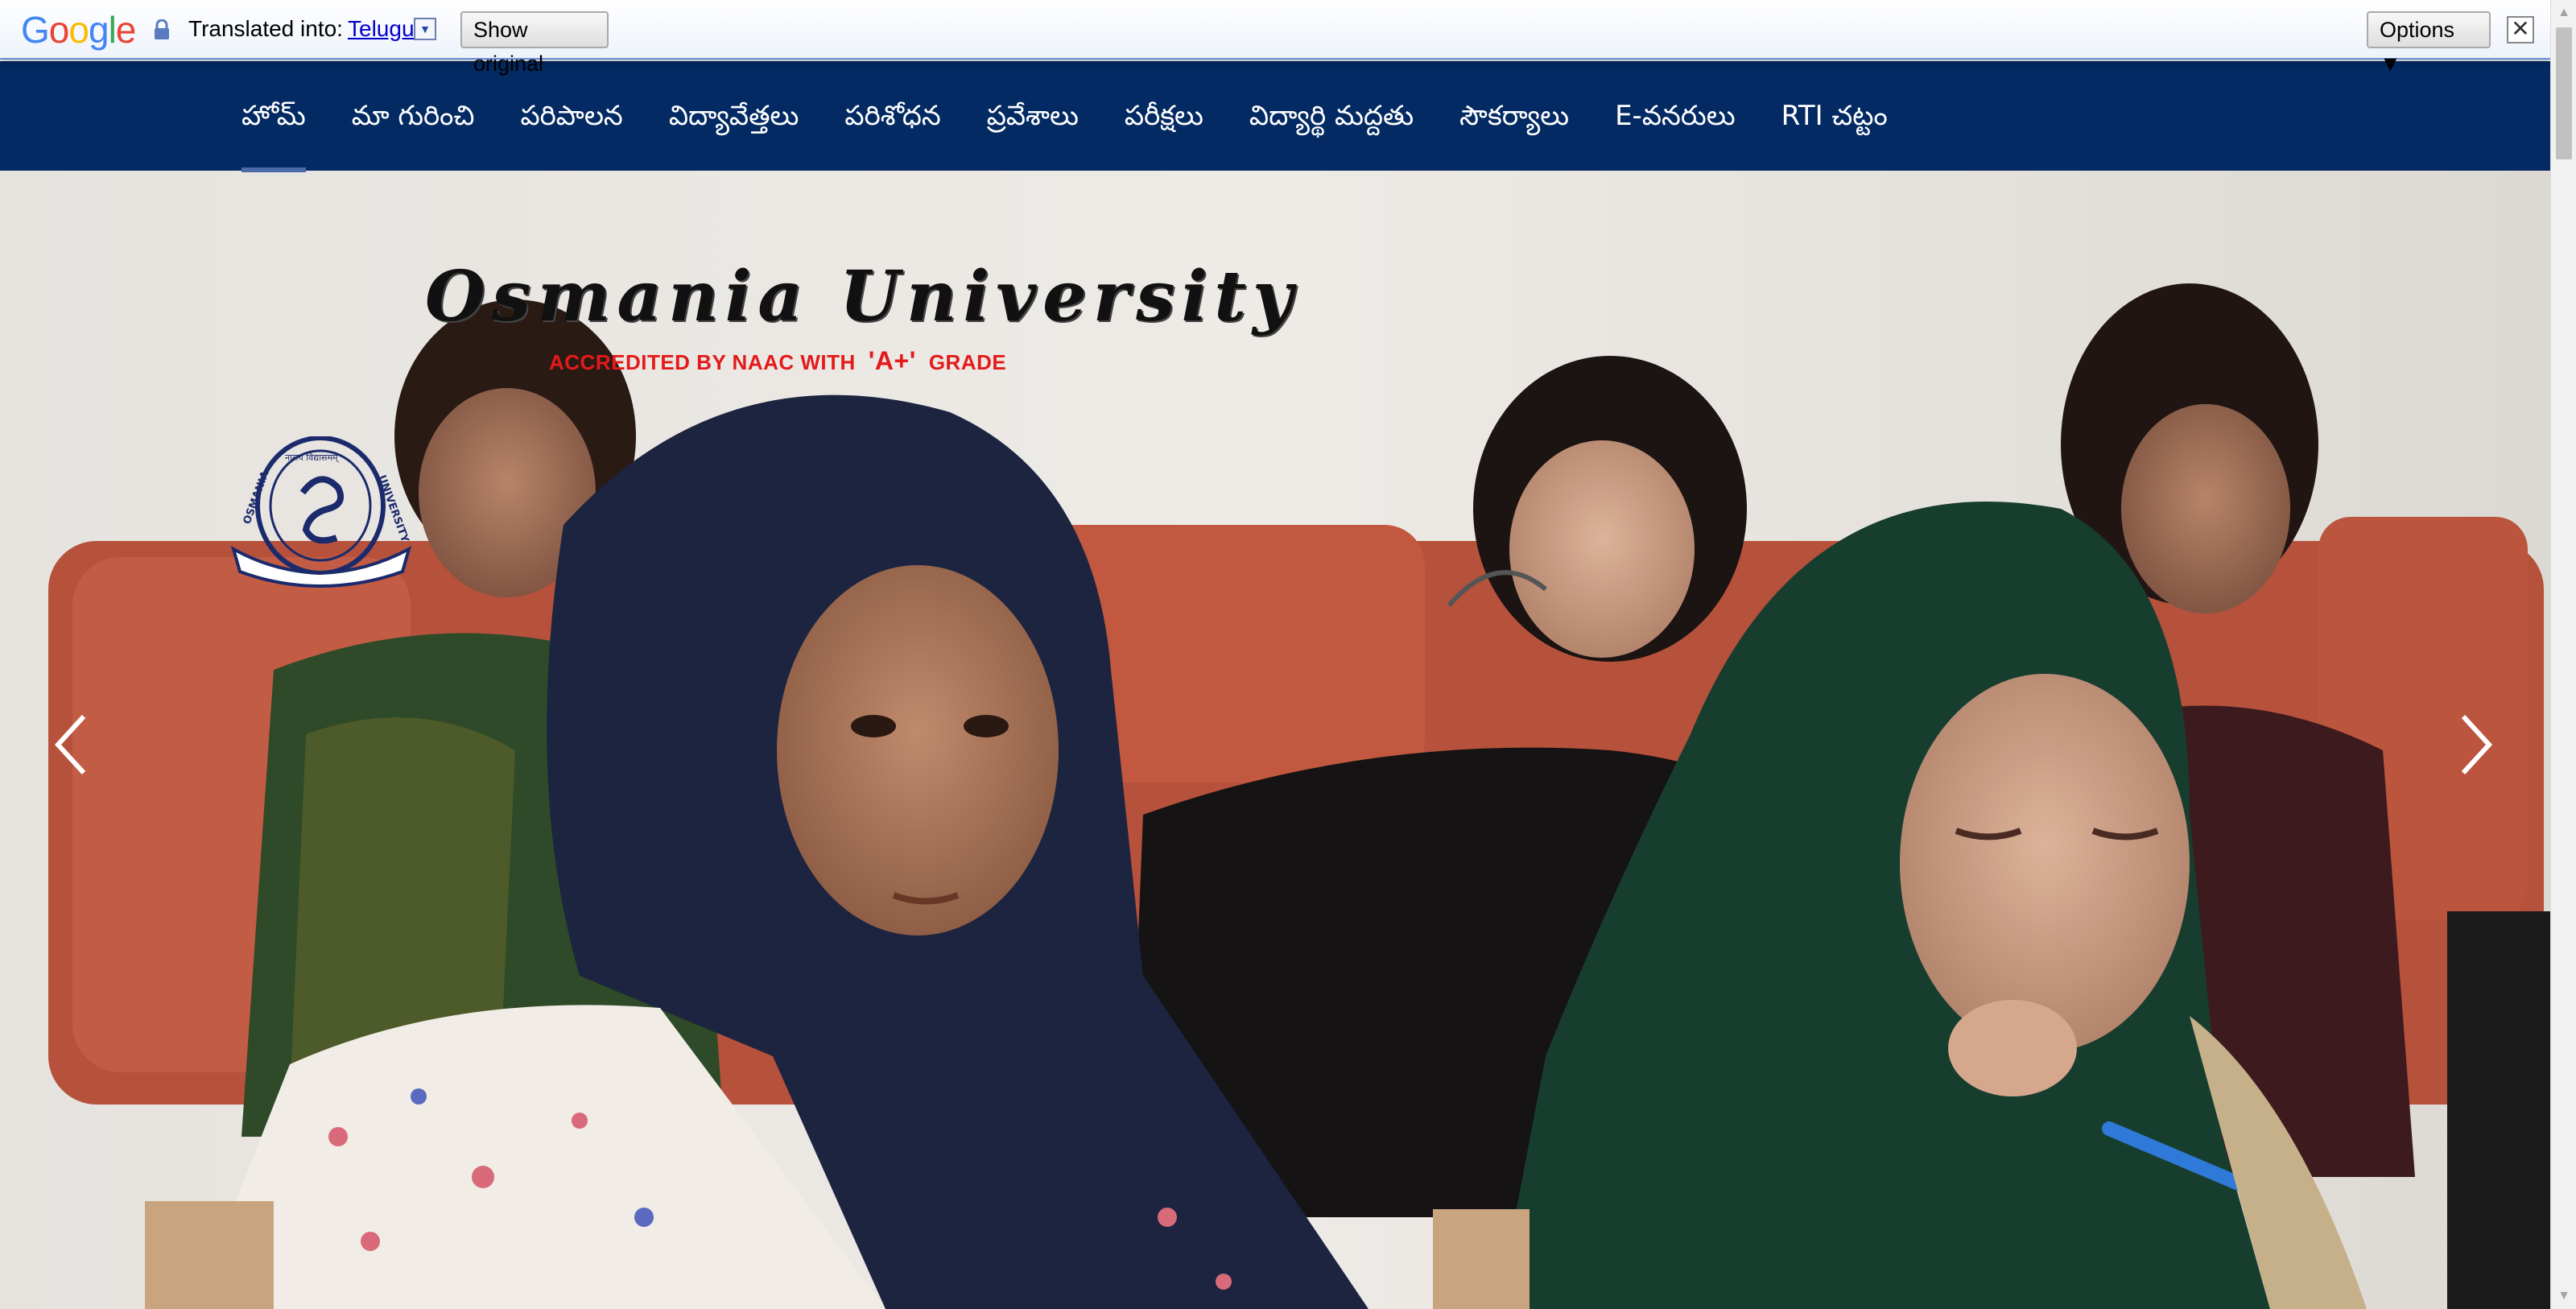 The image size is (2576, 1309). What do you see at coordinates (381, 28) in the screenshot?
I see `target-language-link: Telugu` at bounding box center [381, 28].